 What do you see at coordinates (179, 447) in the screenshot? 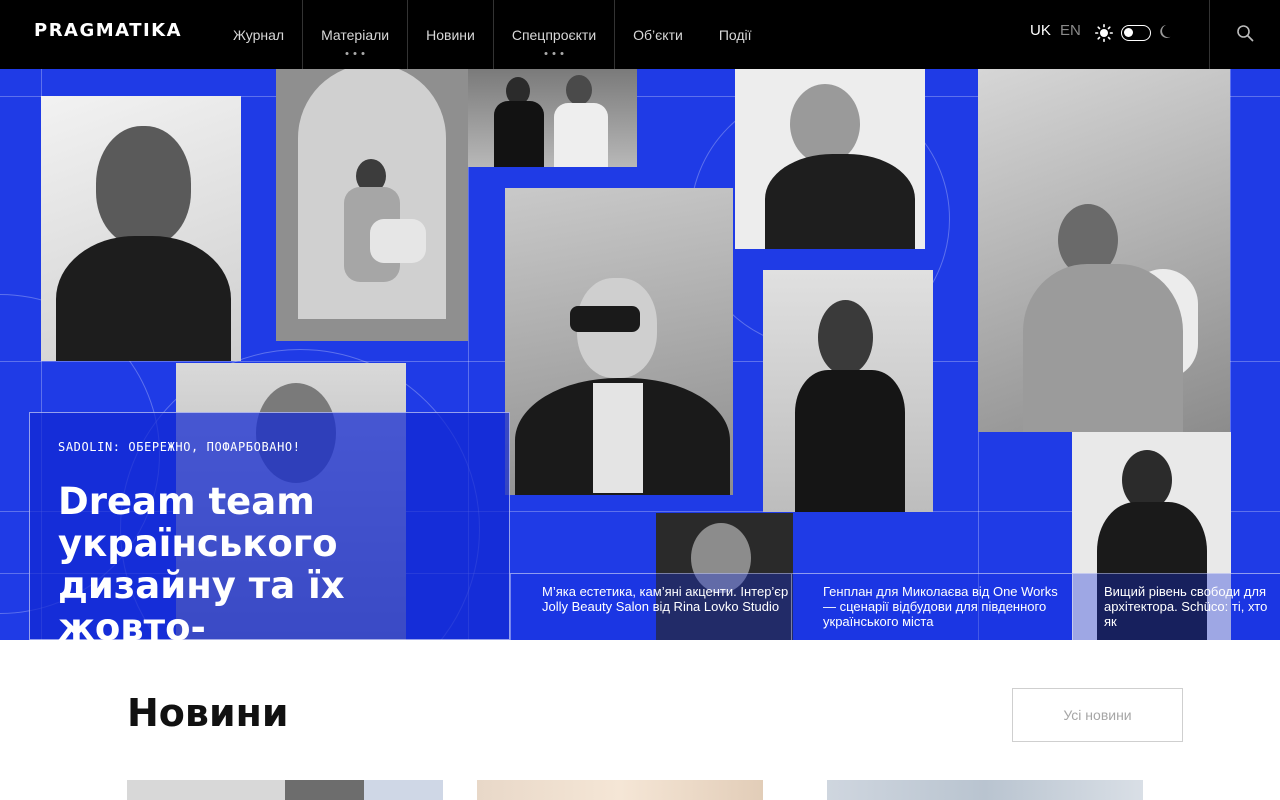
I see `featured-kicker: SADOLIN: ОБЕРЕЖНО, ПОФАРБОВАНО!` at bounding box center [179, 447].